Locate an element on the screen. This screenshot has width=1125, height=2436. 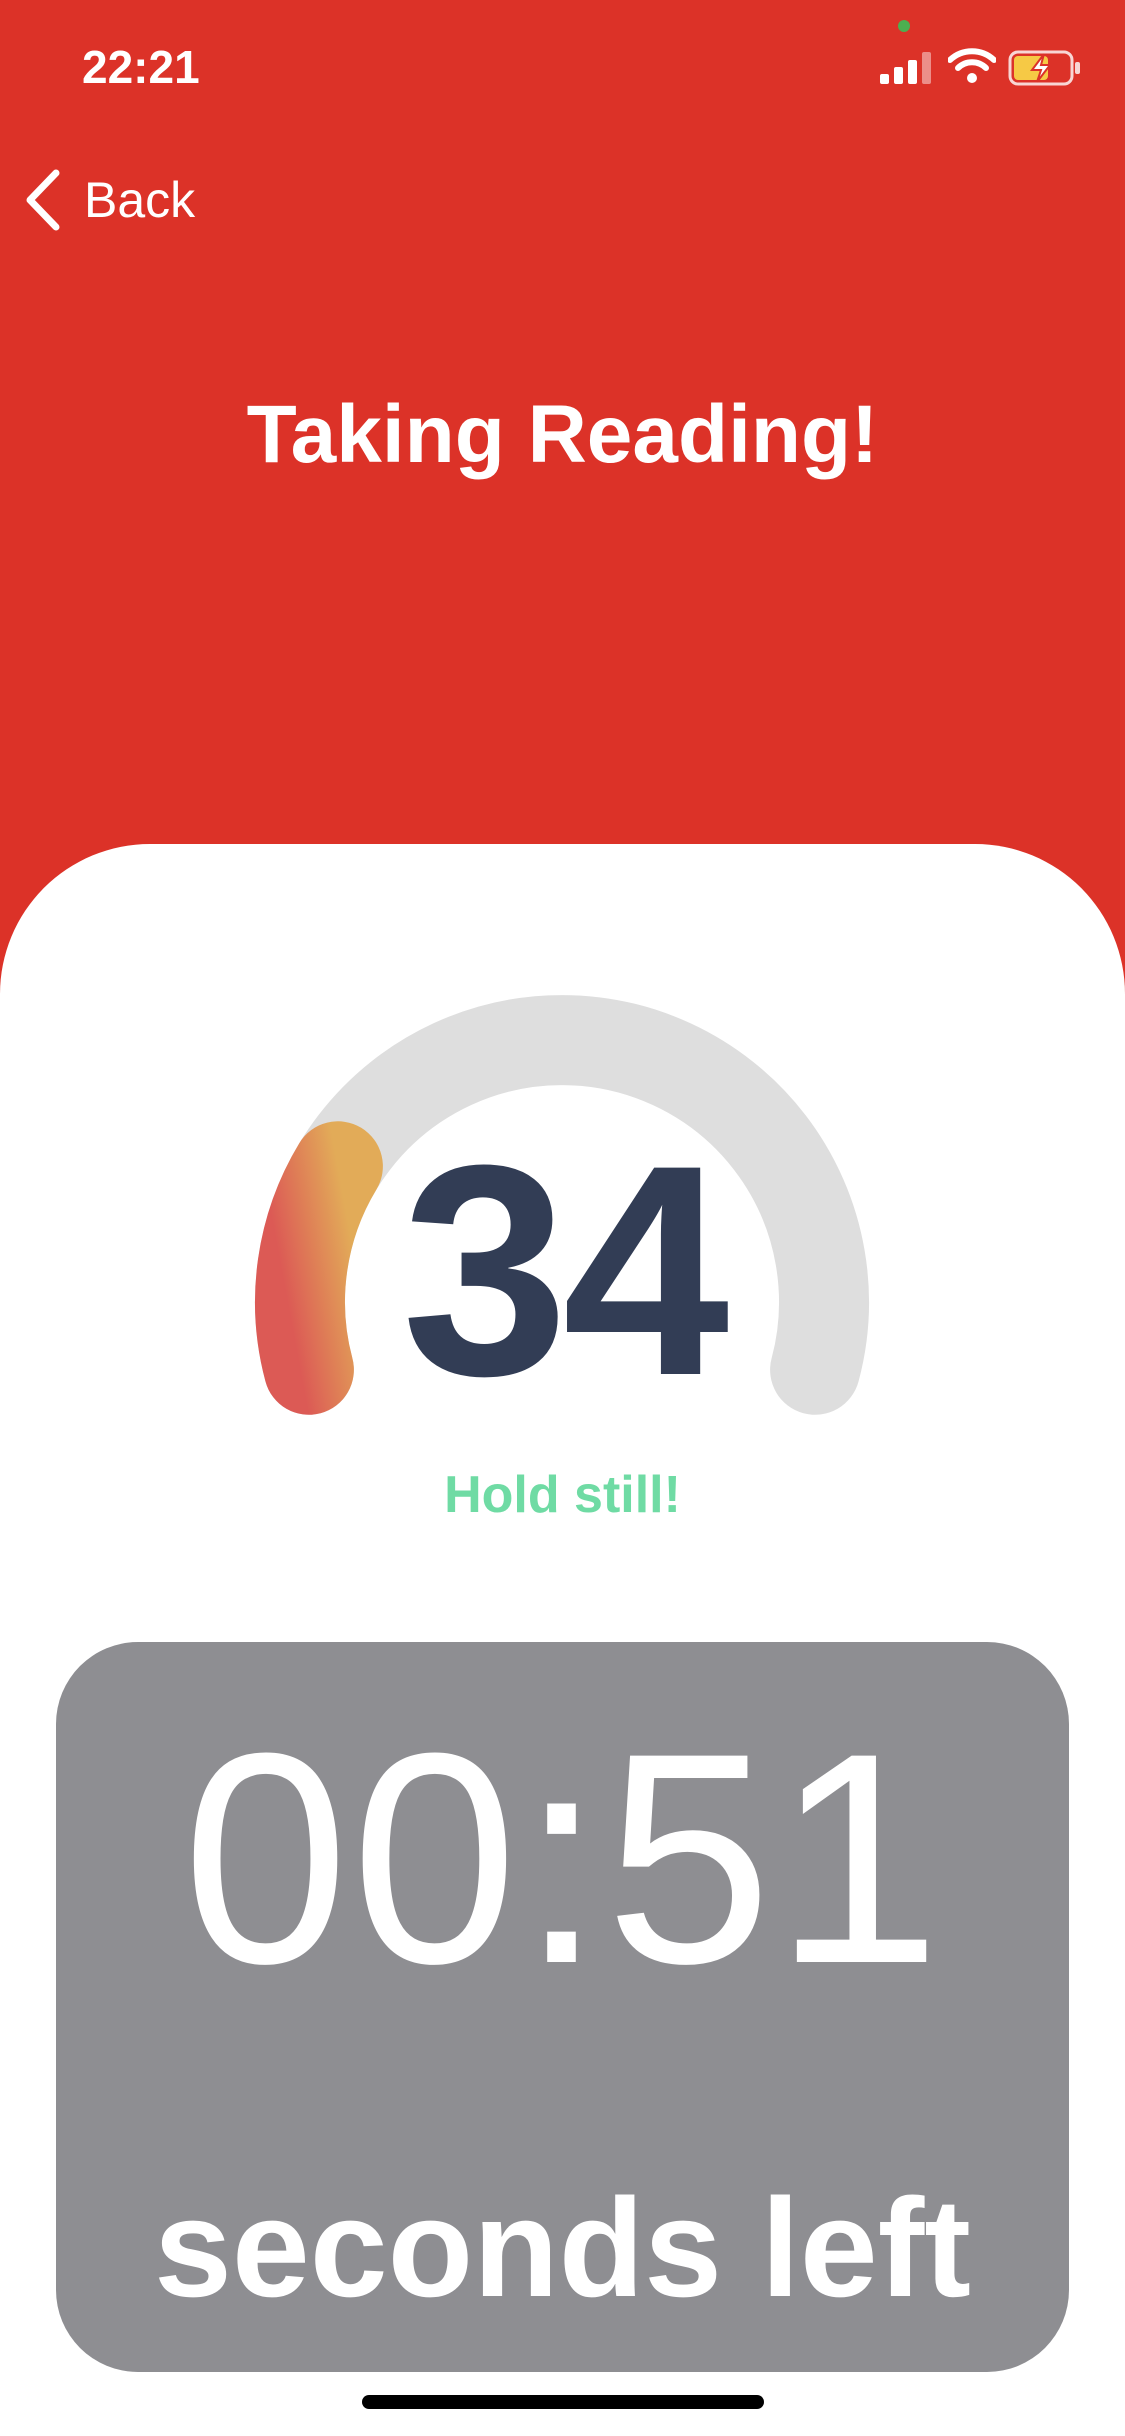
timer-value: 00:51 is located at coordinates (562, 1858).